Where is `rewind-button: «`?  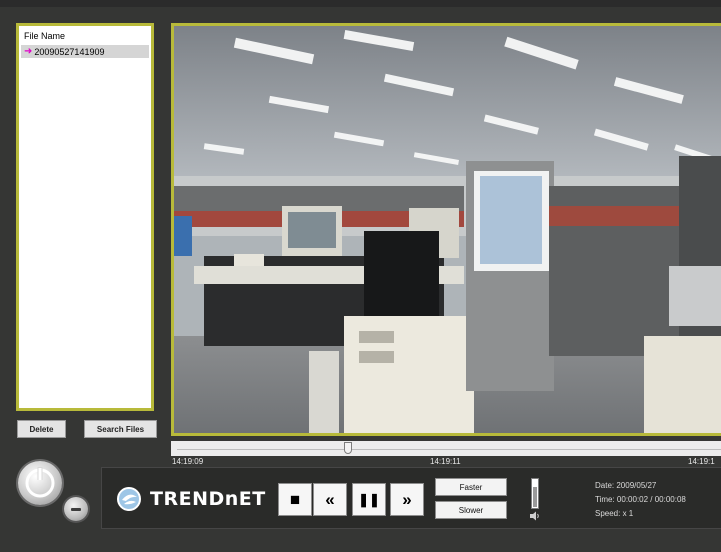 rewind-button: « is located at coordinates (330, 499).